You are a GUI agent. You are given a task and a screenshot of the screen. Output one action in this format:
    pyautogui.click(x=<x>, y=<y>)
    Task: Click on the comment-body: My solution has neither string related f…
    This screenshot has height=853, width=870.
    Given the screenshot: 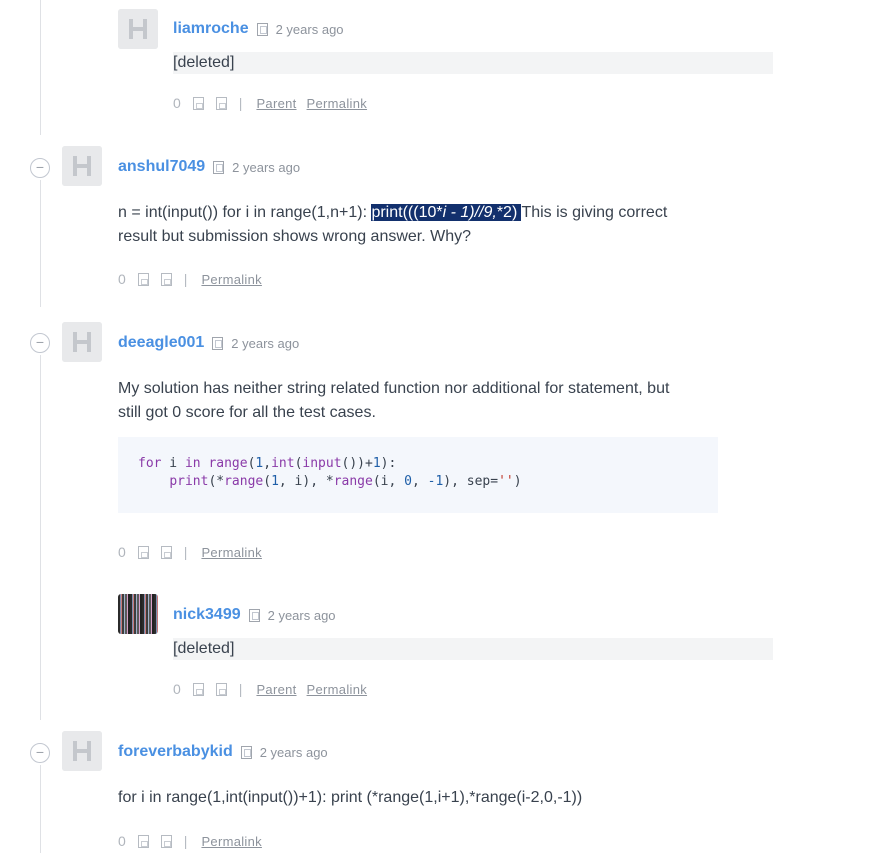 What is the action you would take?
    pyautogui.click(x=428, y=401)
    